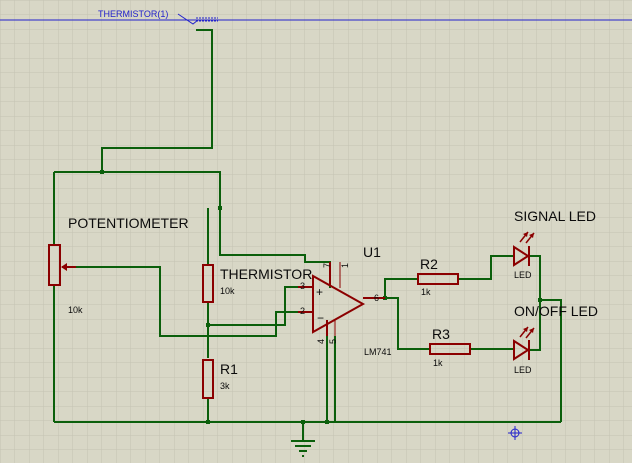 The image size is (632, 463). I want to click on r3-label: R3, so click(441, 334).